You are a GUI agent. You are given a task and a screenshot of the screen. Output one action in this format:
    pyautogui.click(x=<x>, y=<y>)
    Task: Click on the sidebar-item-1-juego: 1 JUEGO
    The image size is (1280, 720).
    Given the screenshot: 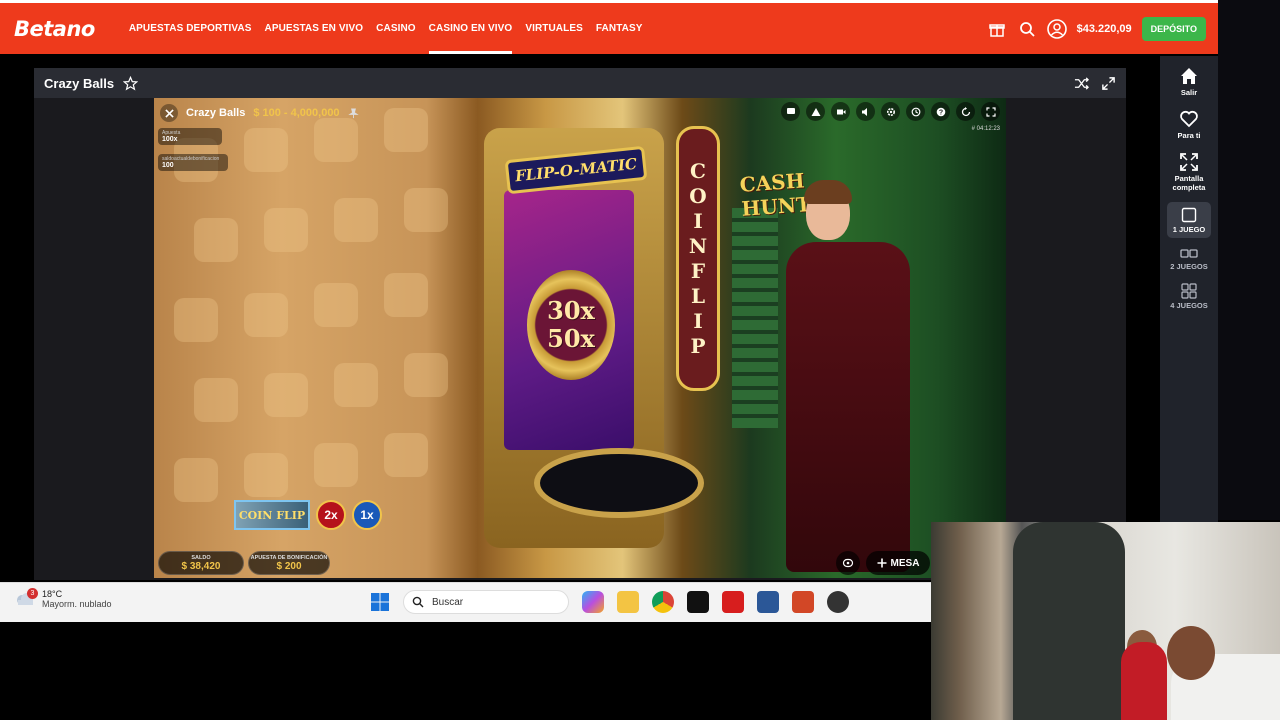 What is the action you would take?
    pyautogui.click(x=1189, y=220)
    